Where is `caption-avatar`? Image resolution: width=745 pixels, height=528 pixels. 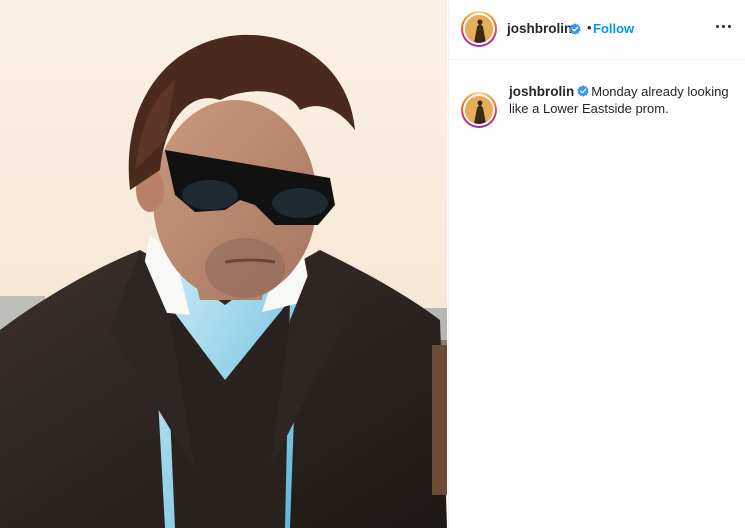 caption-avatar is located at coordinates (479, 110).